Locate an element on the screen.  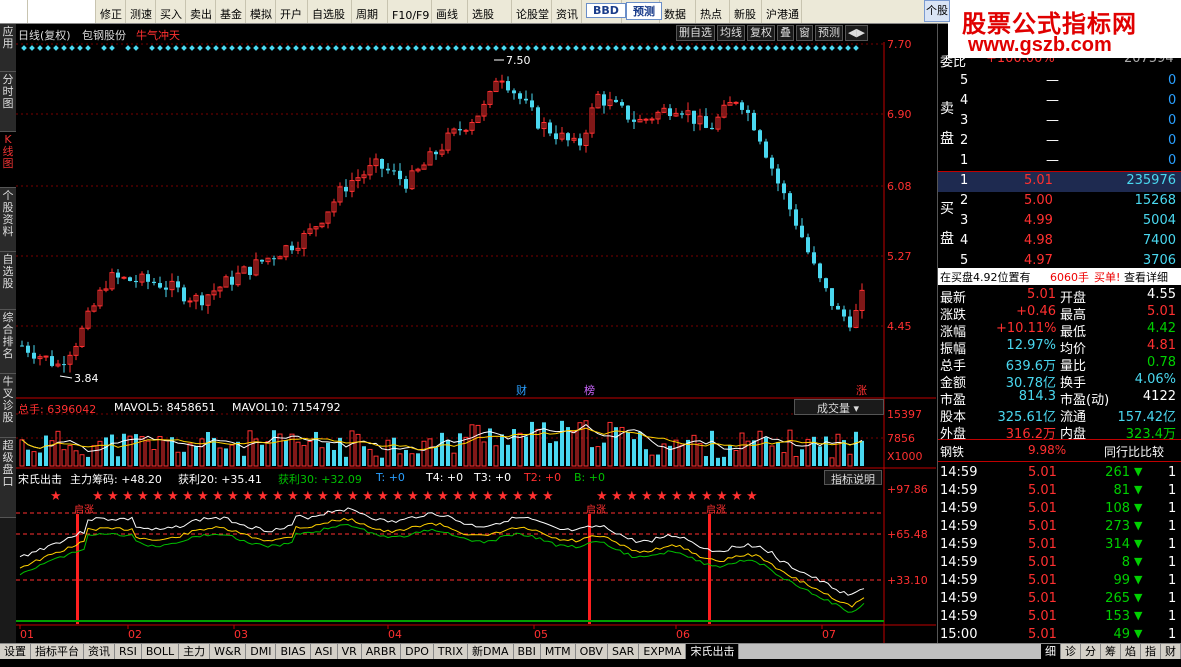
chart-button-1: 均线 is located at coordinates (731, 33).